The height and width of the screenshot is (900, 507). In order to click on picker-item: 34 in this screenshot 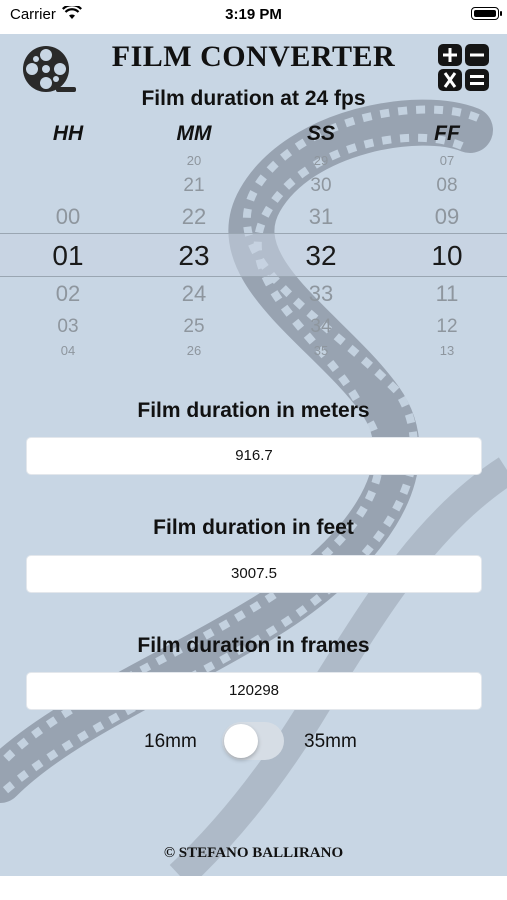, I will do `click(321, 326)`.